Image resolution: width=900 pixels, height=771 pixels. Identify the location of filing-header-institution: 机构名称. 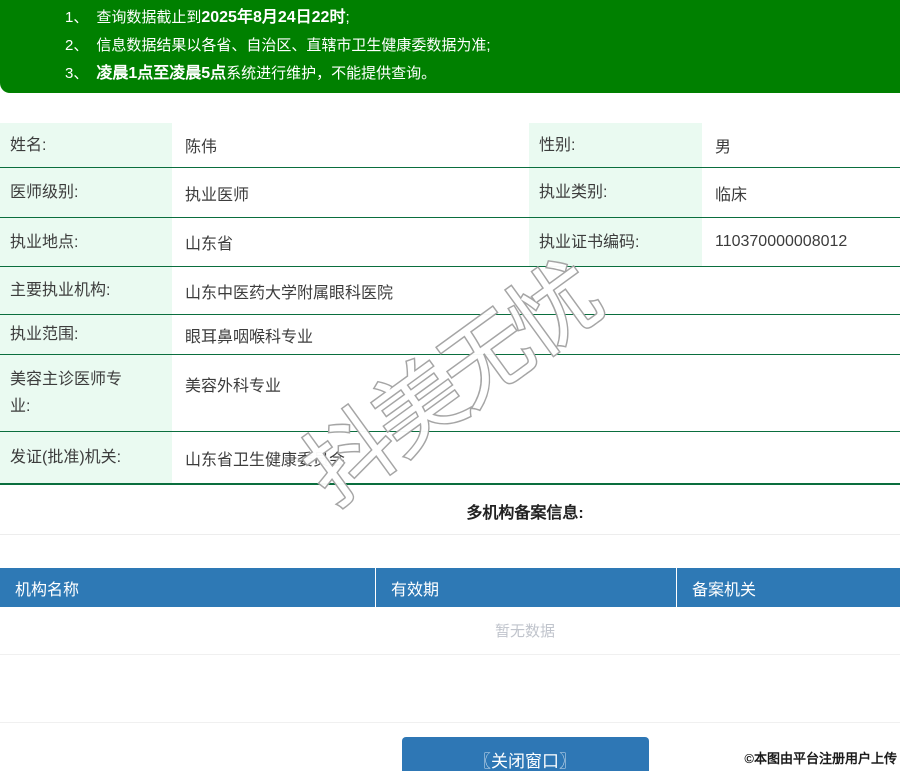
(188, 587).